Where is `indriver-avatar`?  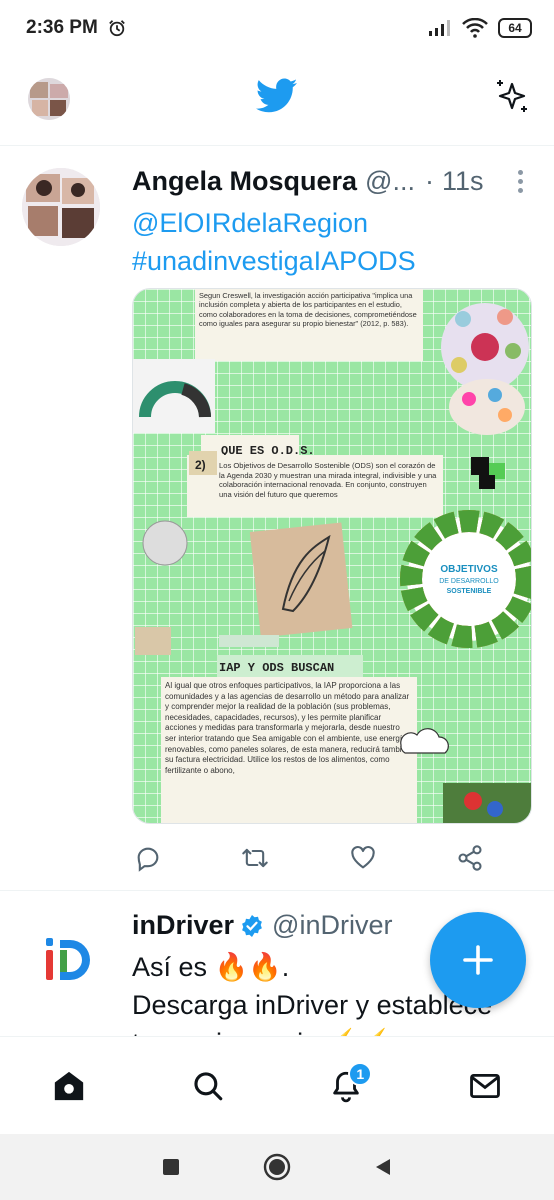 indriver-avatar is located at coordinates (70, 960).